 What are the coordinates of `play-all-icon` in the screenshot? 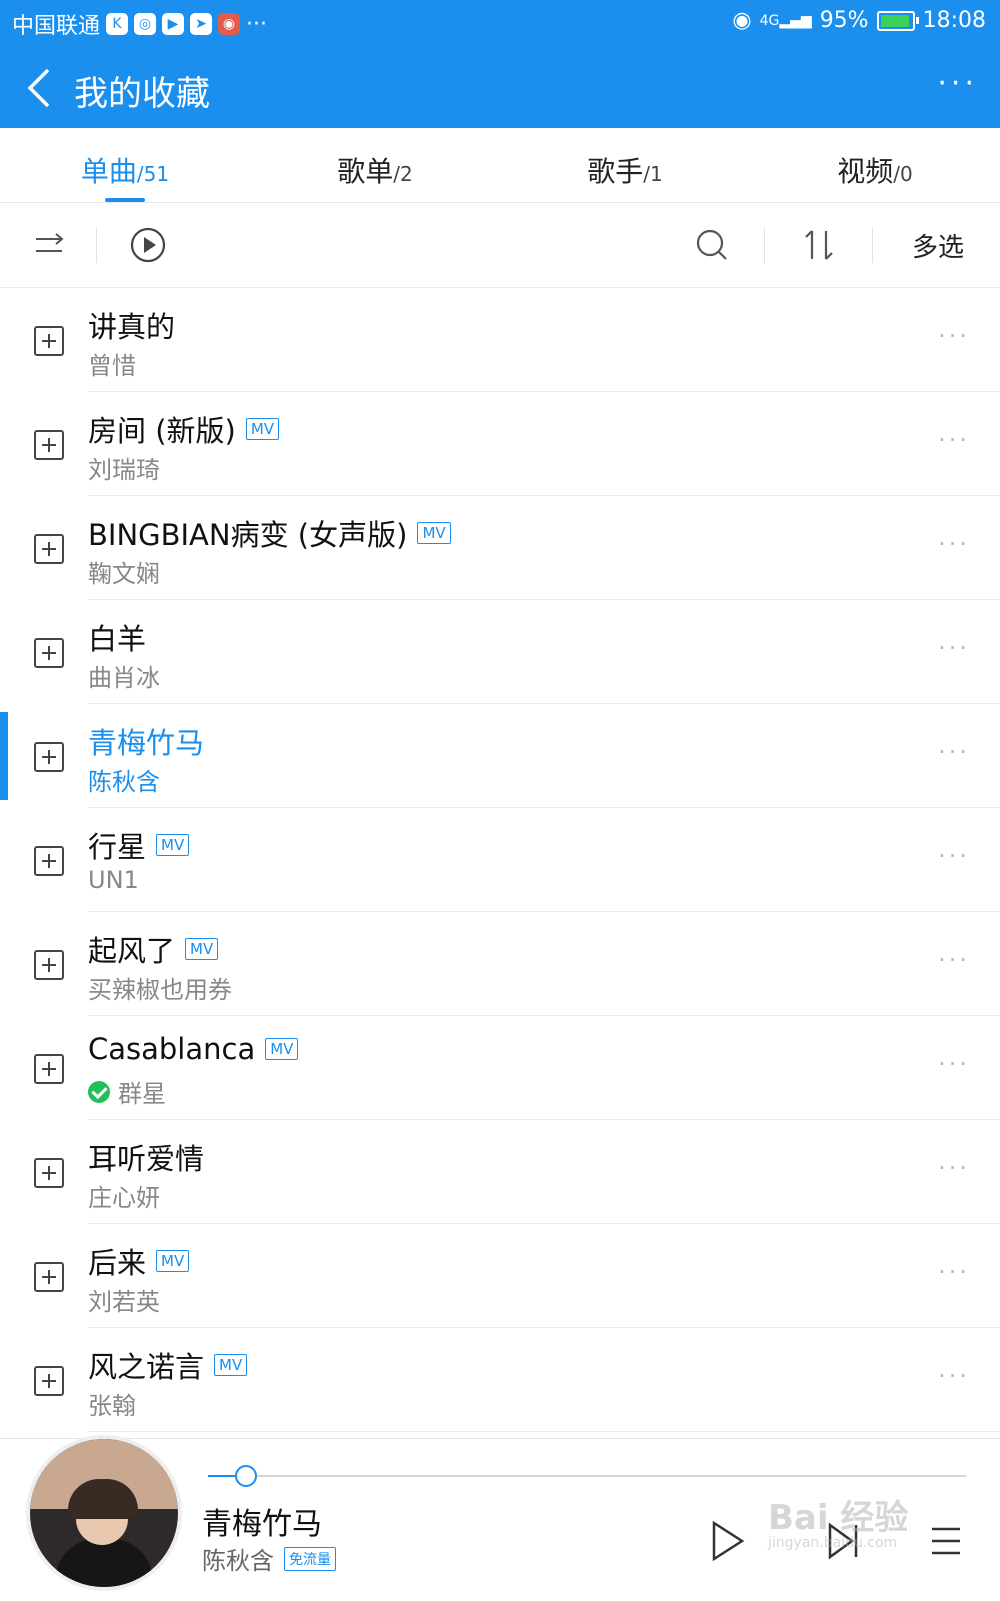 It's located at (150, 245).